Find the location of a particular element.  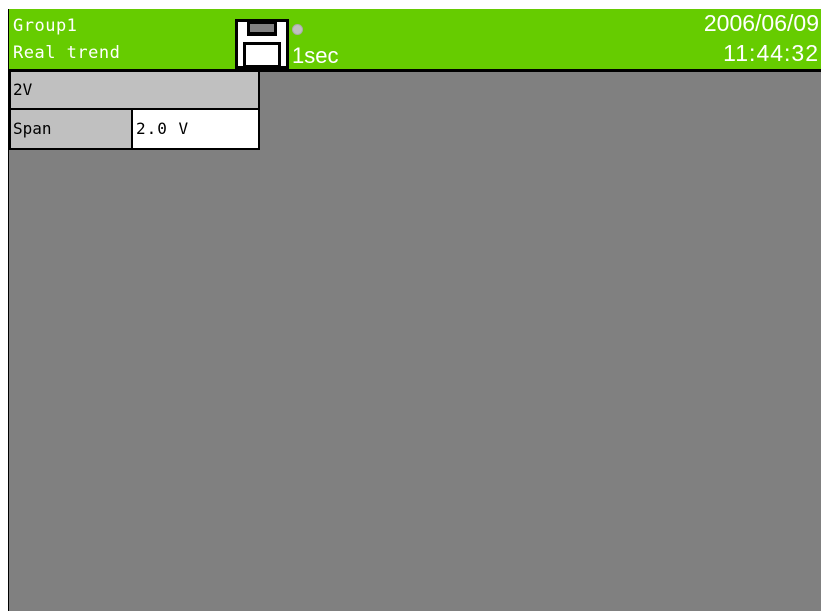

span-value-field: 2.0 V is located at coordinates (195, 129).